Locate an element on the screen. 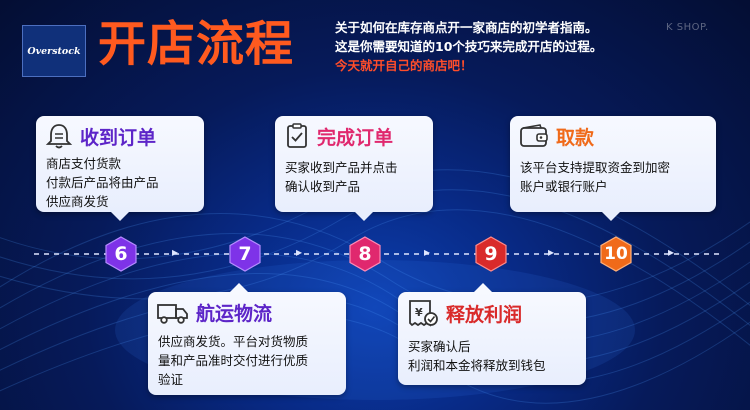 The image size is (750, 410). clipboard-icon is located at coordinates (297, 135).